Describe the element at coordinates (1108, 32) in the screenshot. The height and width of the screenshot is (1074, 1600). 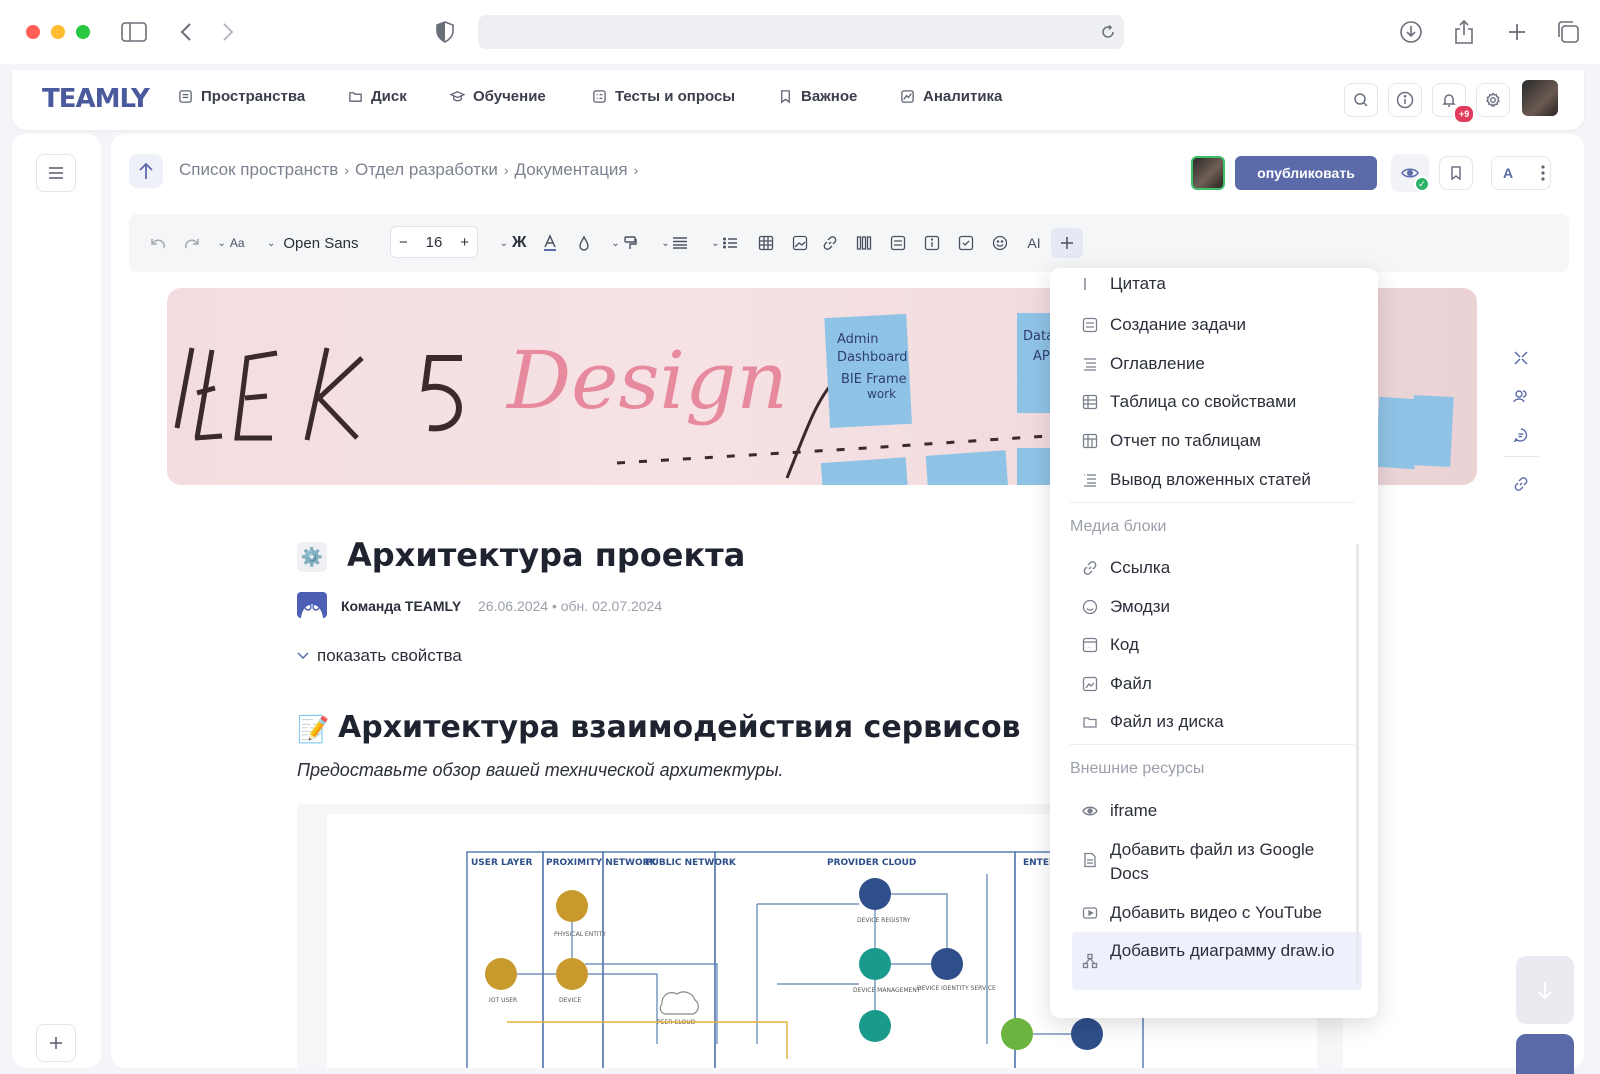
I see `reload-icon` at that location.